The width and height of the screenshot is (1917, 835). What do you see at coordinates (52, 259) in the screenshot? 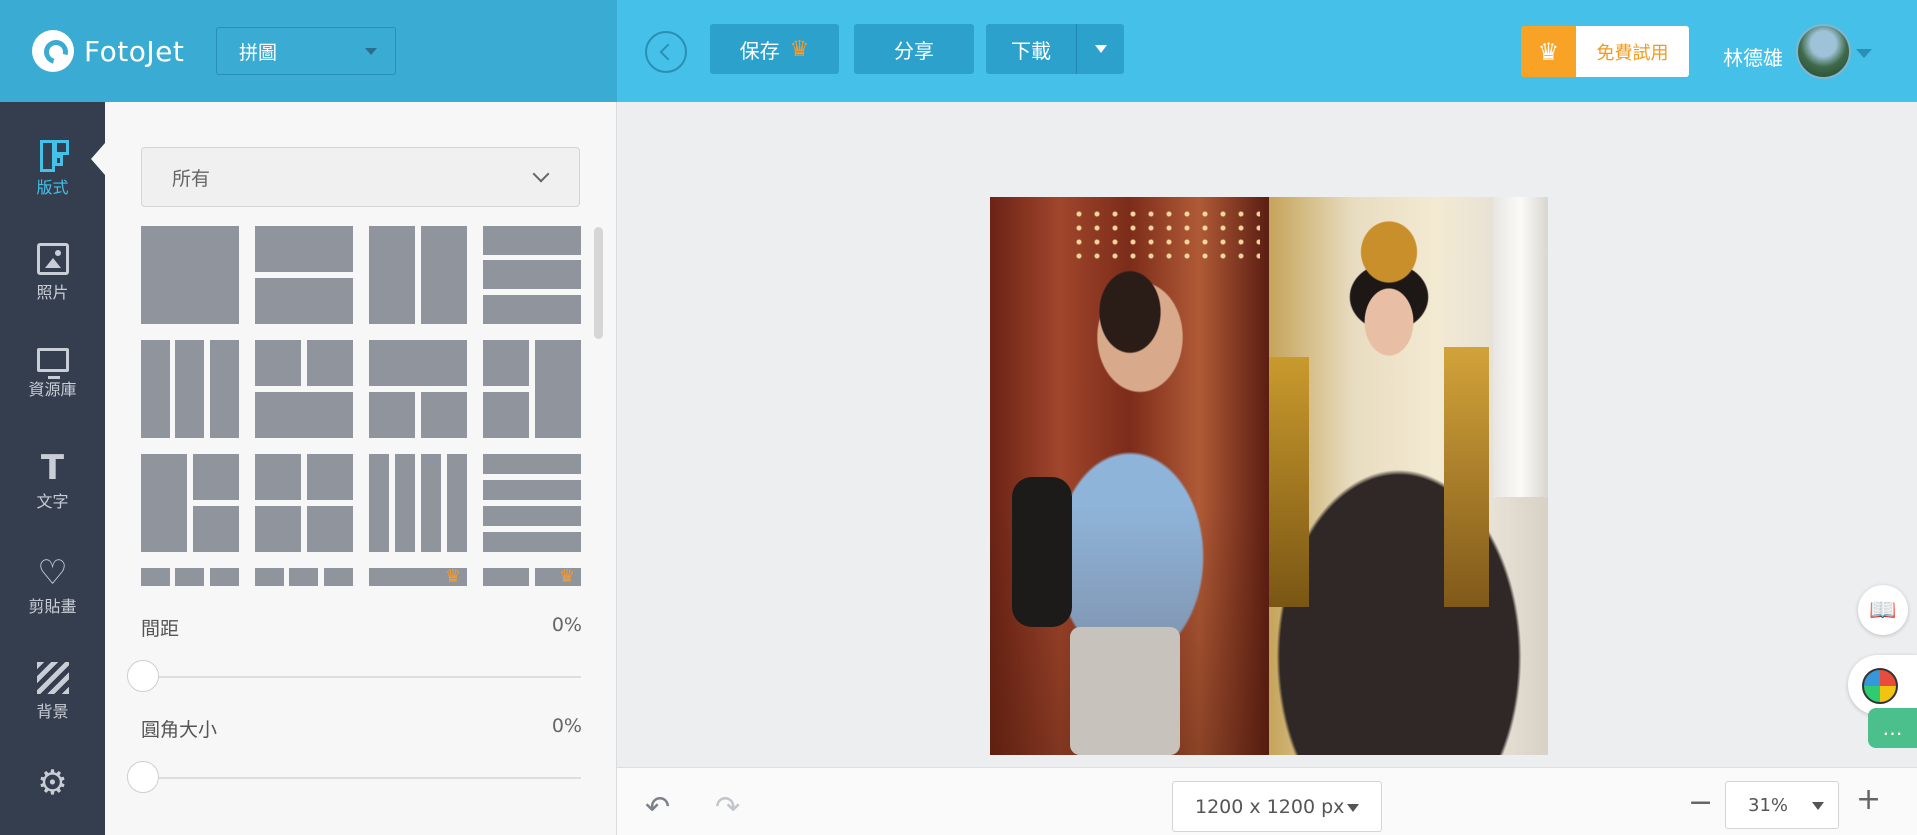
I see `photo-icon` at bounding box center [52, 259].